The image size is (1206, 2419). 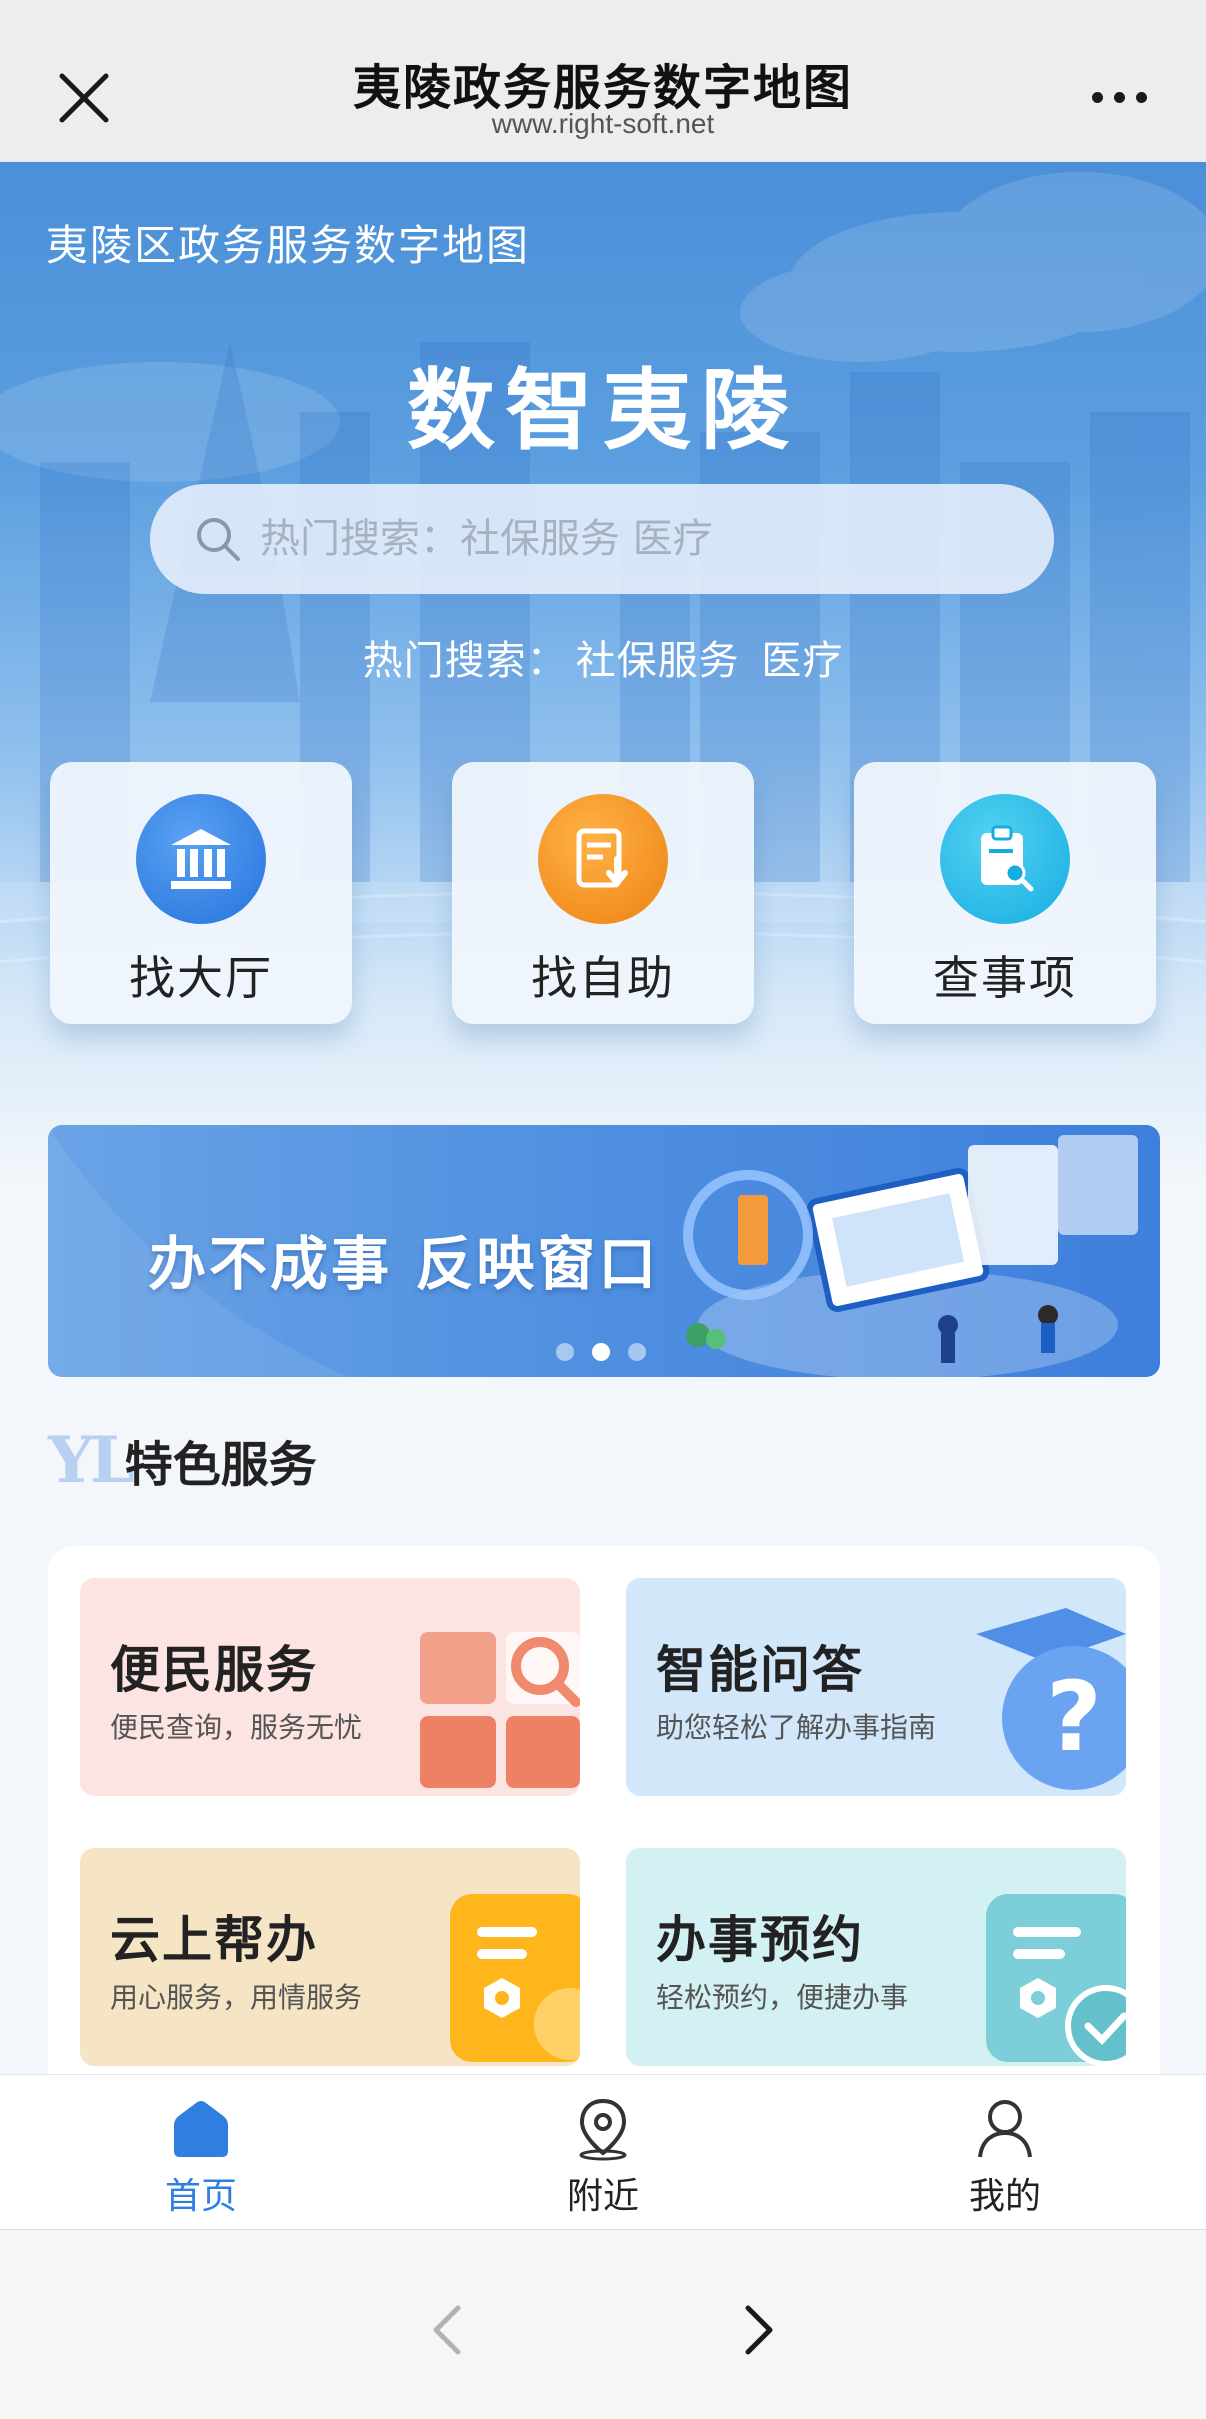 I want to click on find-self-service-card: 找自助, so click(x=603, y=893).